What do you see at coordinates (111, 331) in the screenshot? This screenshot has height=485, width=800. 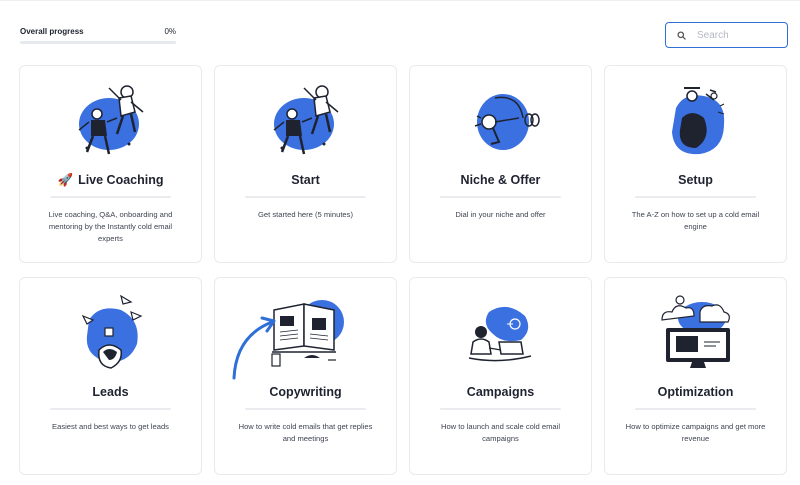 I see `person-paper-planes-illustration` at bounding box center [111, 331].